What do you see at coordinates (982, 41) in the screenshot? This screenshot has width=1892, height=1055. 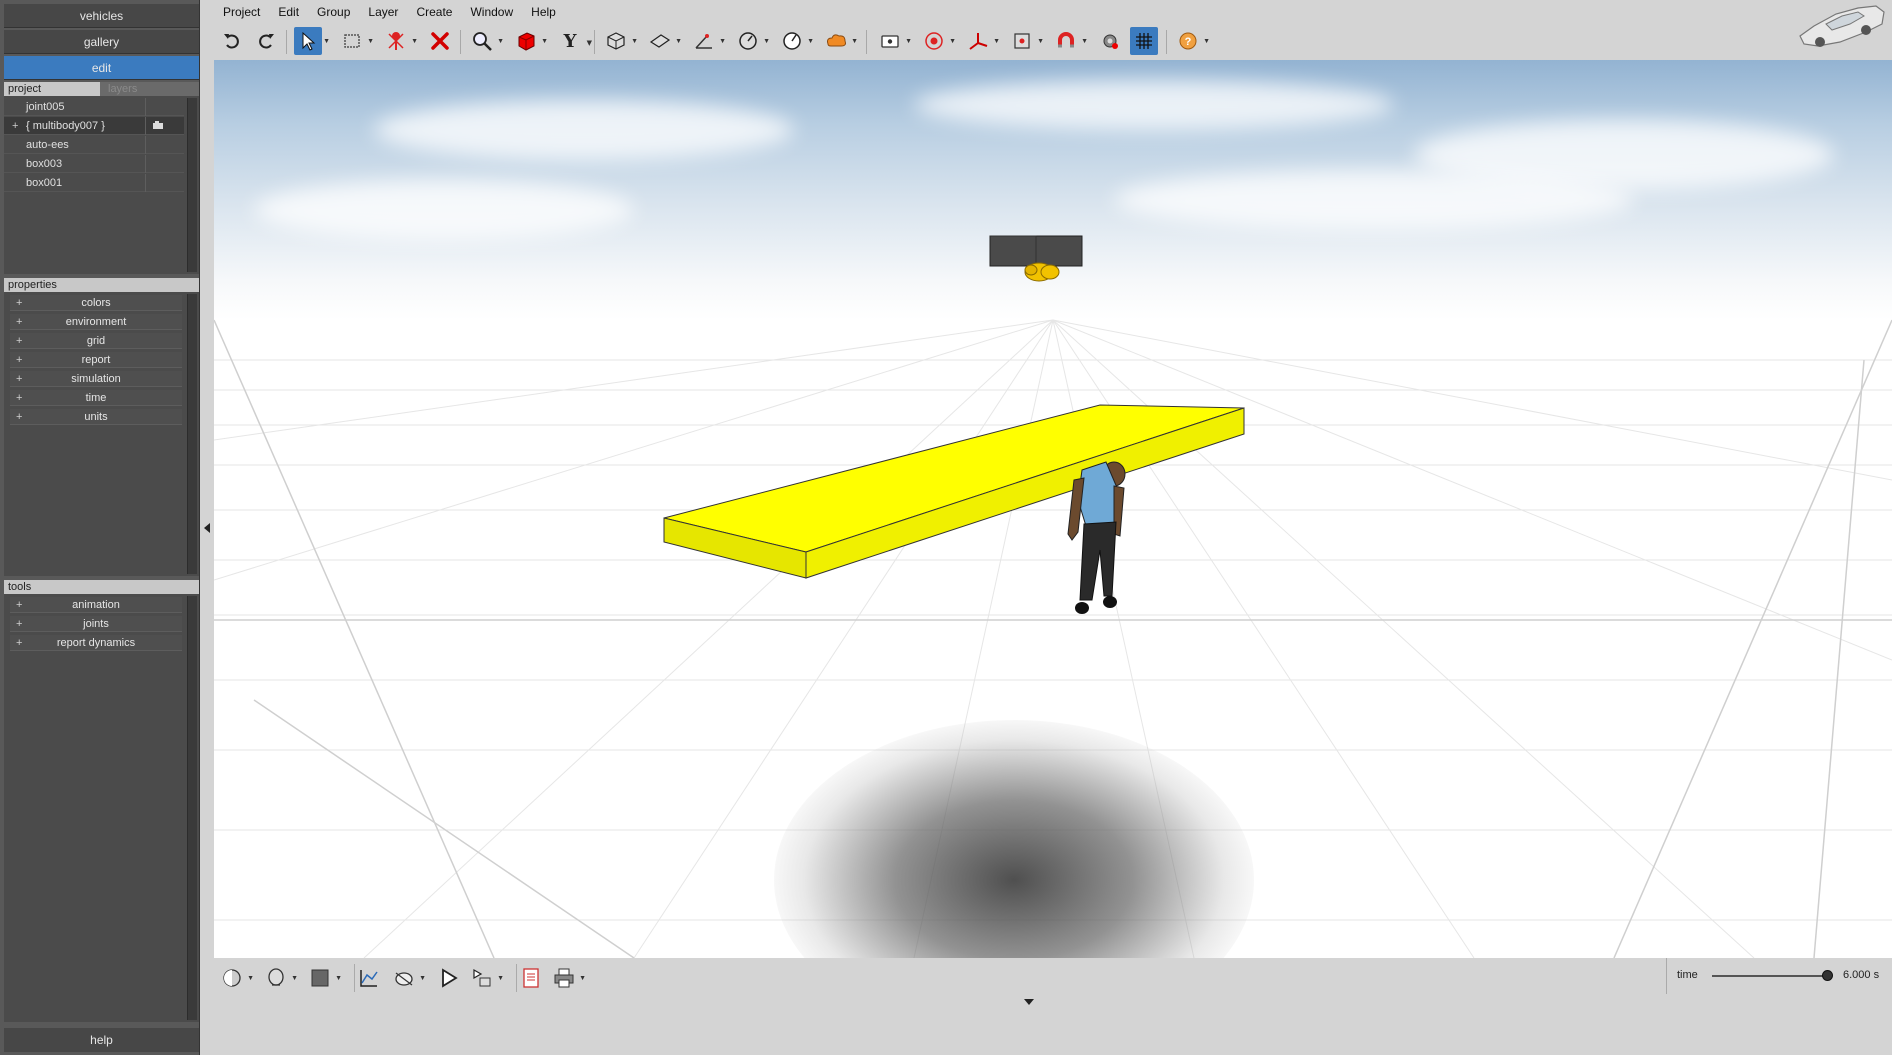 I see `triad-icon: ▼` at bounding box center [982, 41].